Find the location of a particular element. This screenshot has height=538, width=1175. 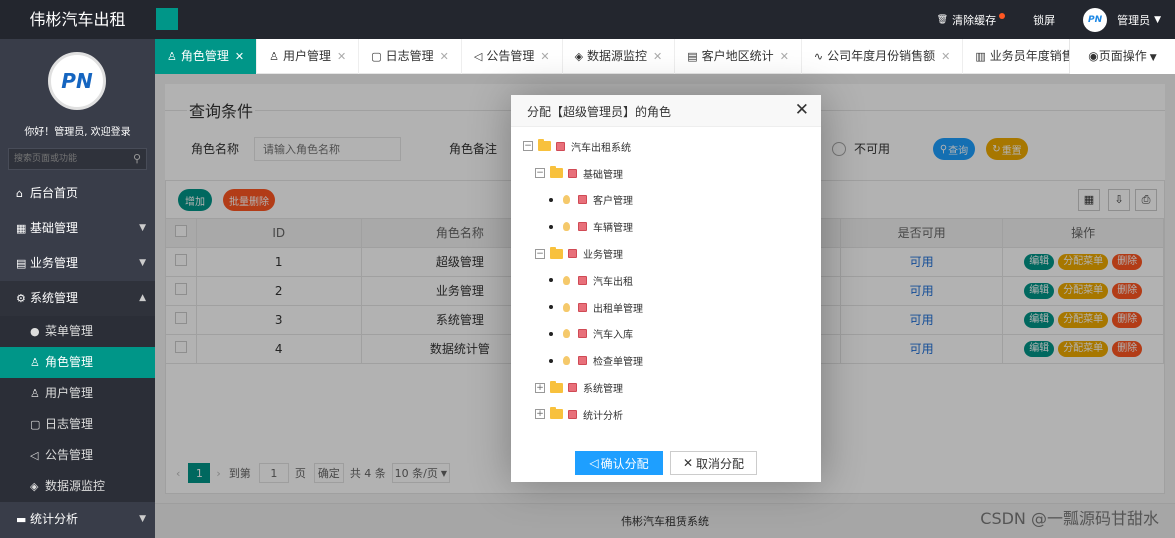

gear-icon: ⚙ is located at coordinates (21, 298).